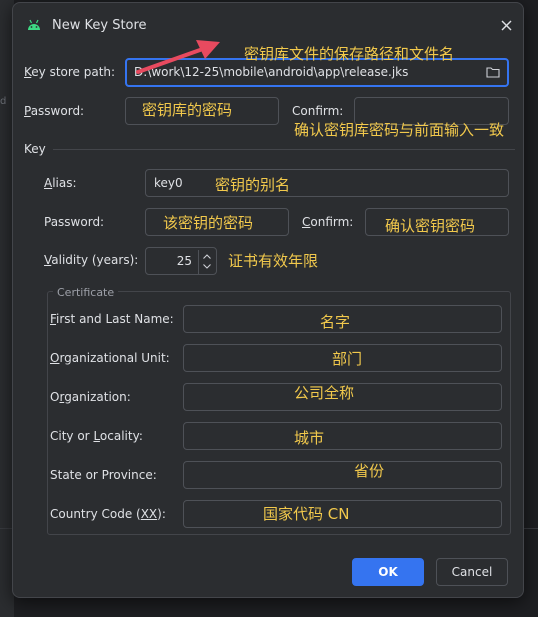 The height and width of the screenshot is (617, 538). Describe the element at coordinates (178, 57) in the screenshot. I see `annotation-arrow` at that location.